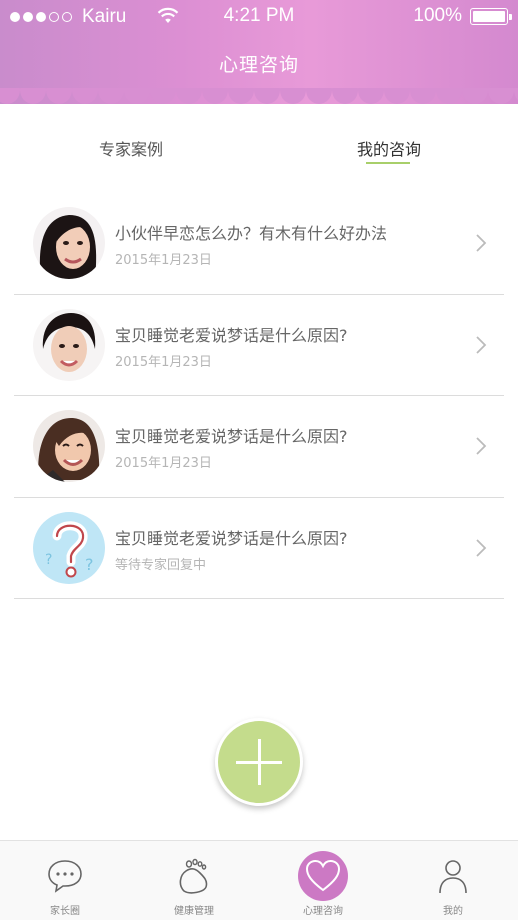 The width and height of the screenshot is (518, 920). What do you see at coordinates (161, 565) in the screenshot?
I see `consultation-status: 等待专家回复中` at bounding box center [161, 565].